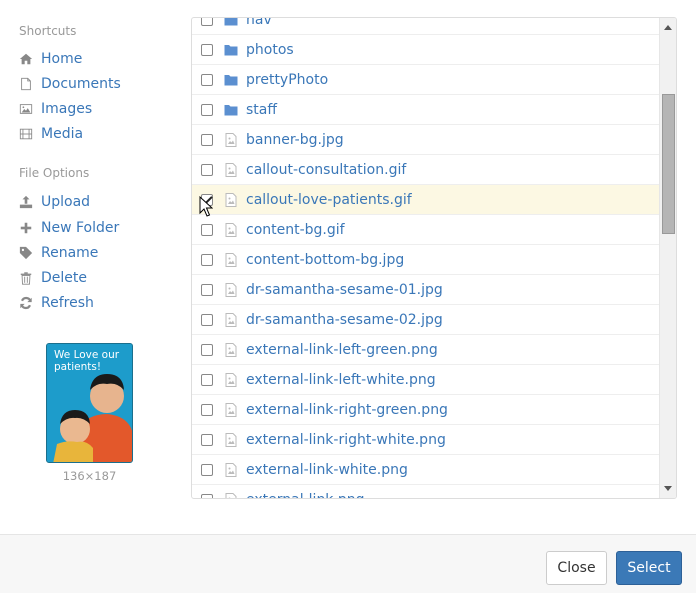  Describe the element at coordinates (346, 440) in the screenshot. I see `file-name: external-link-right-white.png` at that location.